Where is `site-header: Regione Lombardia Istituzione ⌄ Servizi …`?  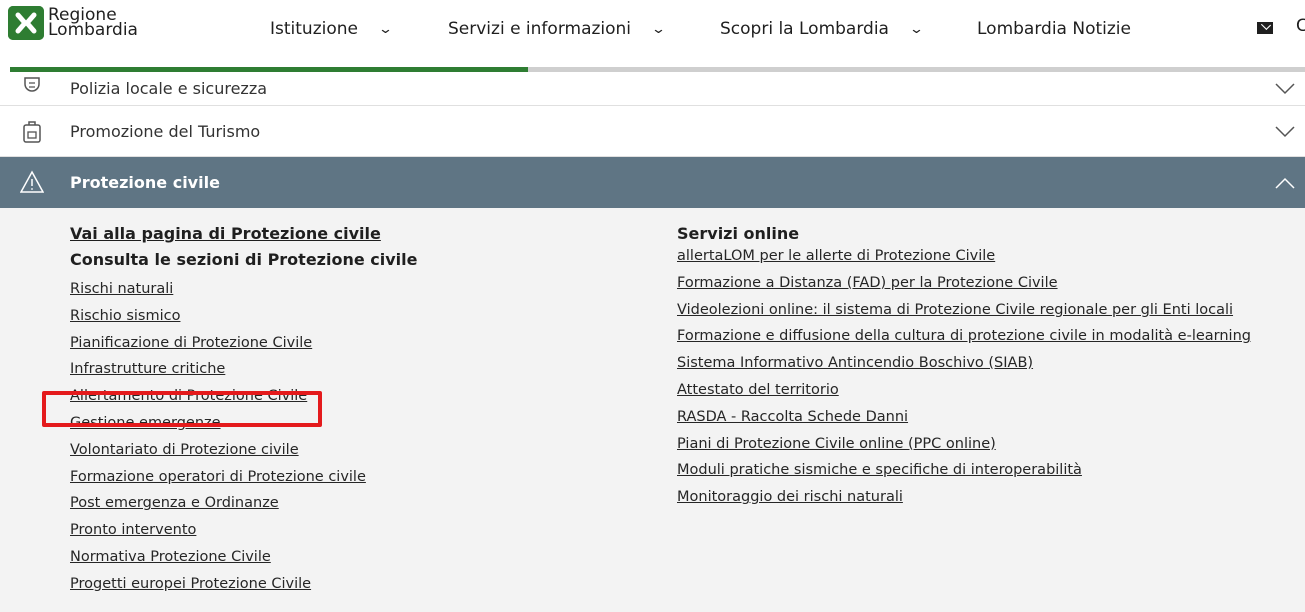
site-header: Regione Lombardia Istituzione ⌄ Servizi … is located at coordinates (652, 32).